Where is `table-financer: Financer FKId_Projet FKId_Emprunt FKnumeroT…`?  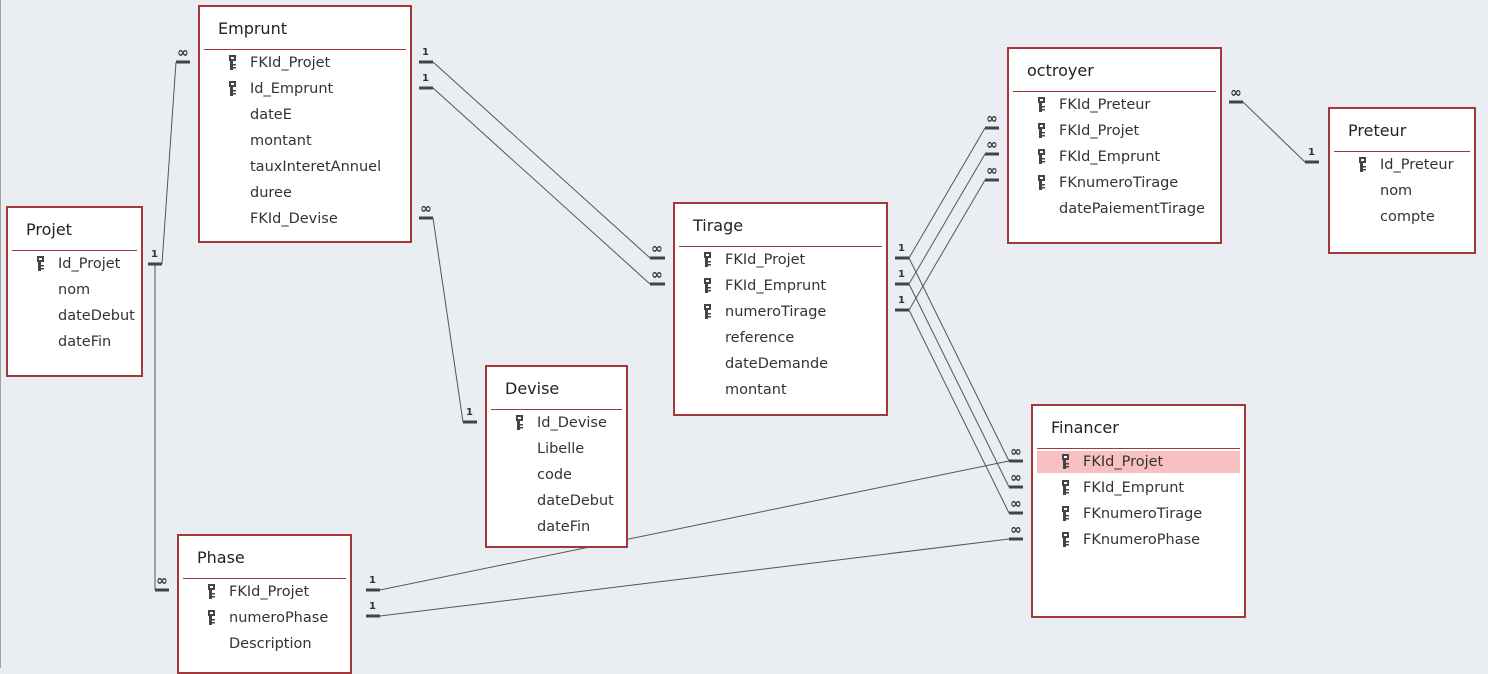
table-financer: Financer FKId_Projet FKId_Emprunt FKnumeroT… is located at coordinates (1138, 511).